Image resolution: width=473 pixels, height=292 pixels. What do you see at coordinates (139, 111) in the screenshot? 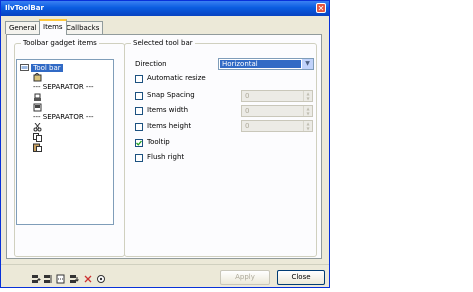
I see `items-width-checkbox` at bounding box center [139, 111].